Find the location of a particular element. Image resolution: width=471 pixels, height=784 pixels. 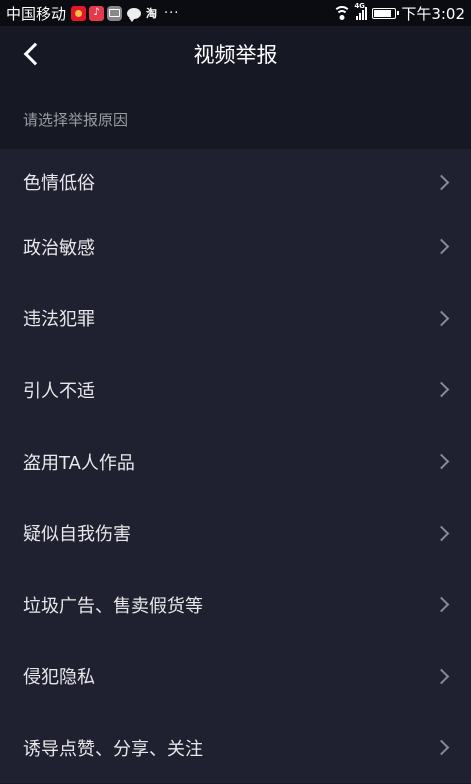

more-notifications-icon: ··· is located at coordinates (172, 13).